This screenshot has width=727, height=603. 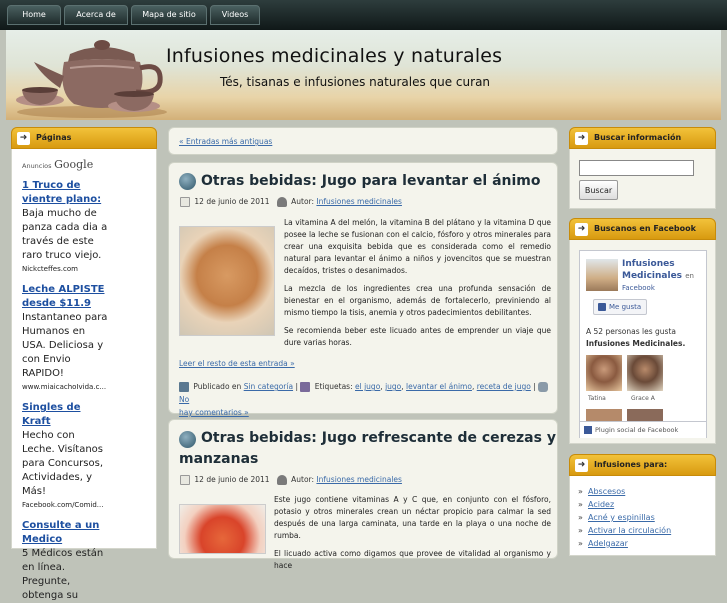 I want to click on infusion-item: Acné y espinillas, so click(x=646, y=517).